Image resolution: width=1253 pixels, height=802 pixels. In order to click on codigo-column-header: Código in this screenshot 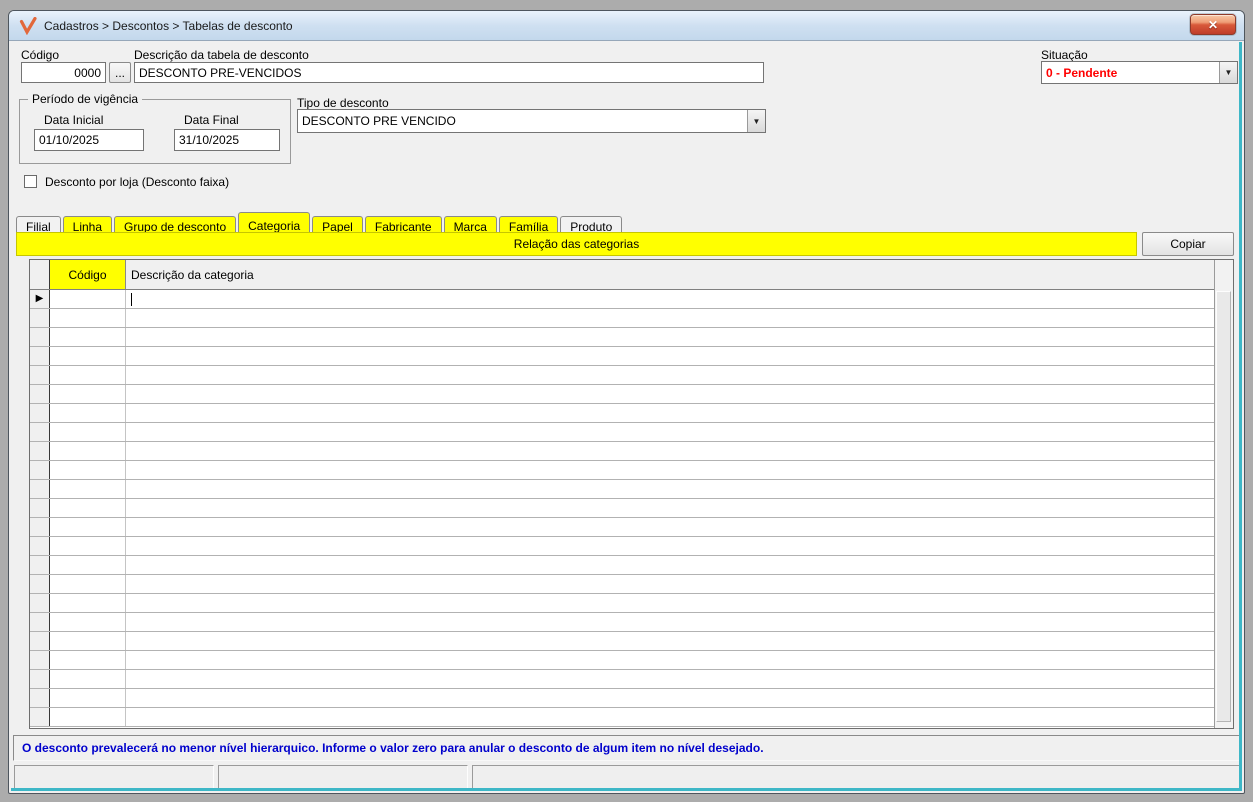, I will do `click(88, 274)`.